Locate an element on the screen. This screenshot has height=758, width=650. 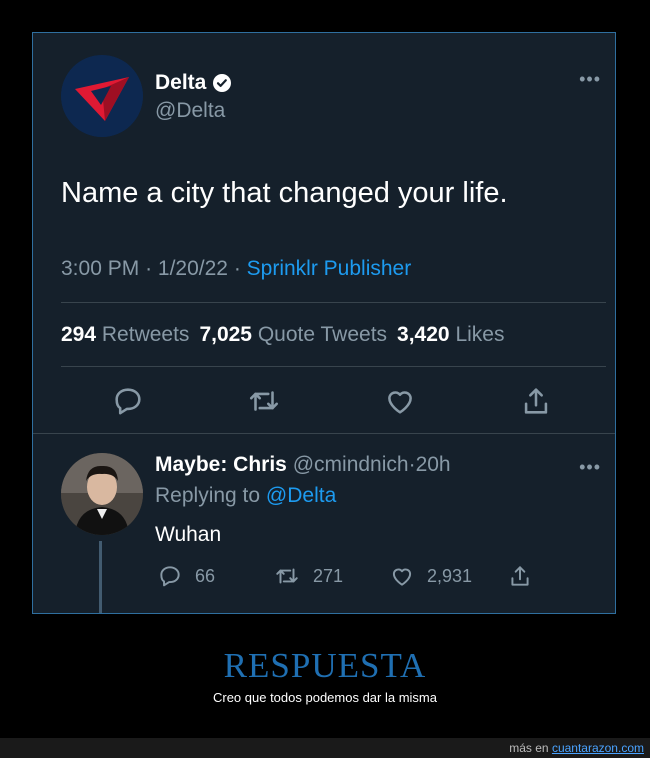
likes-stat: 3,420 Likes is located at coordinates (450, 335).